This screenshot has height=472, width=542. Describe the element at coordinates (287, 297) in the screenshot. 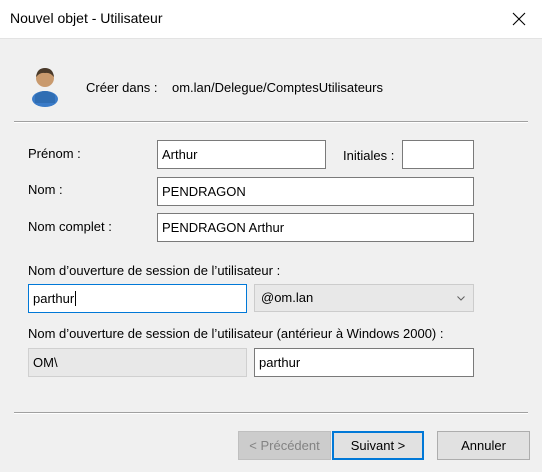

I see `domain-suffix-value: @om.lan` at that location.